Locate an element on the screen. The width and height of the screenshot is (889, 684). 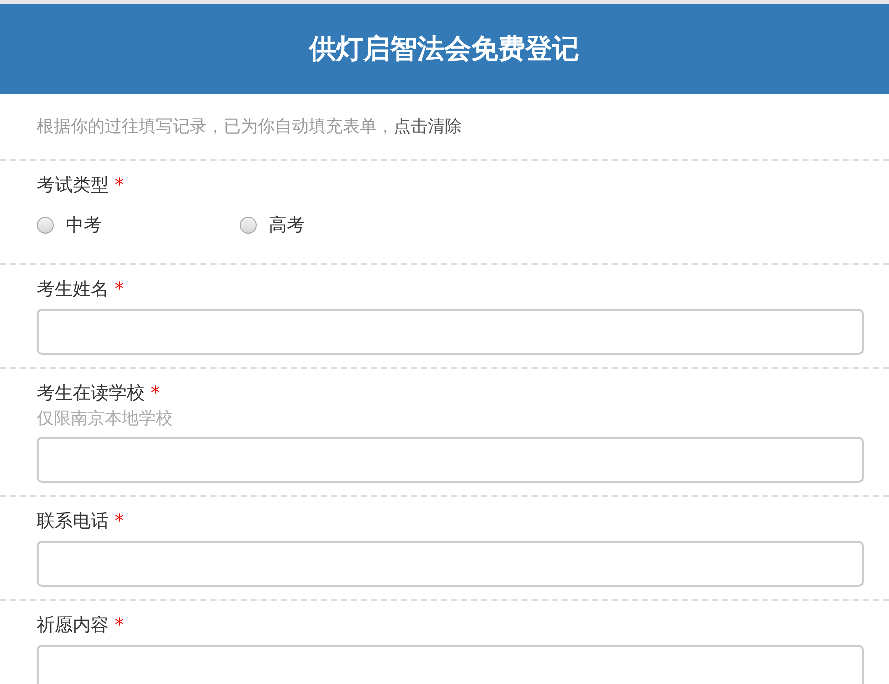
field-label: 考试类型 is located at coordinates (73, 185).